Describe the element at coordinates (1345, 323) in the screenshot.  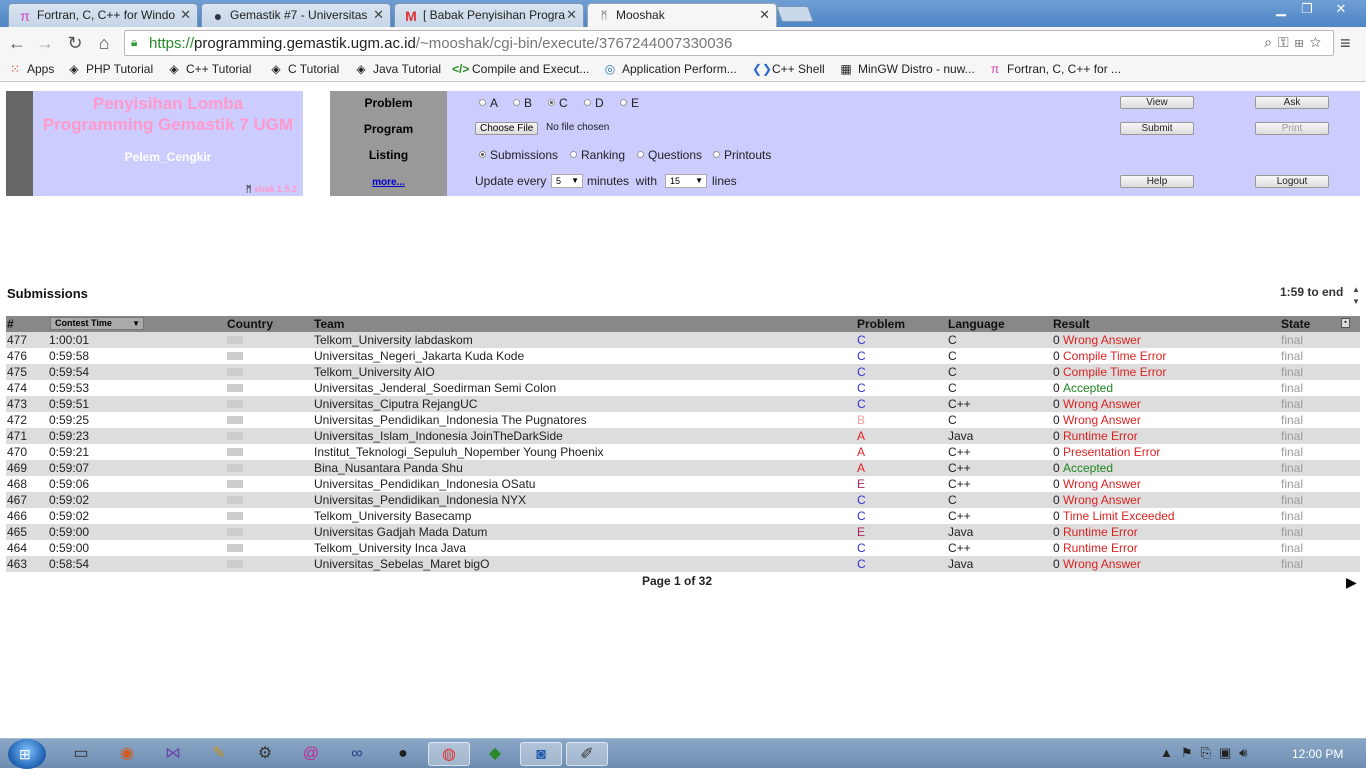
I see `expand-icon: ▪` at that location.